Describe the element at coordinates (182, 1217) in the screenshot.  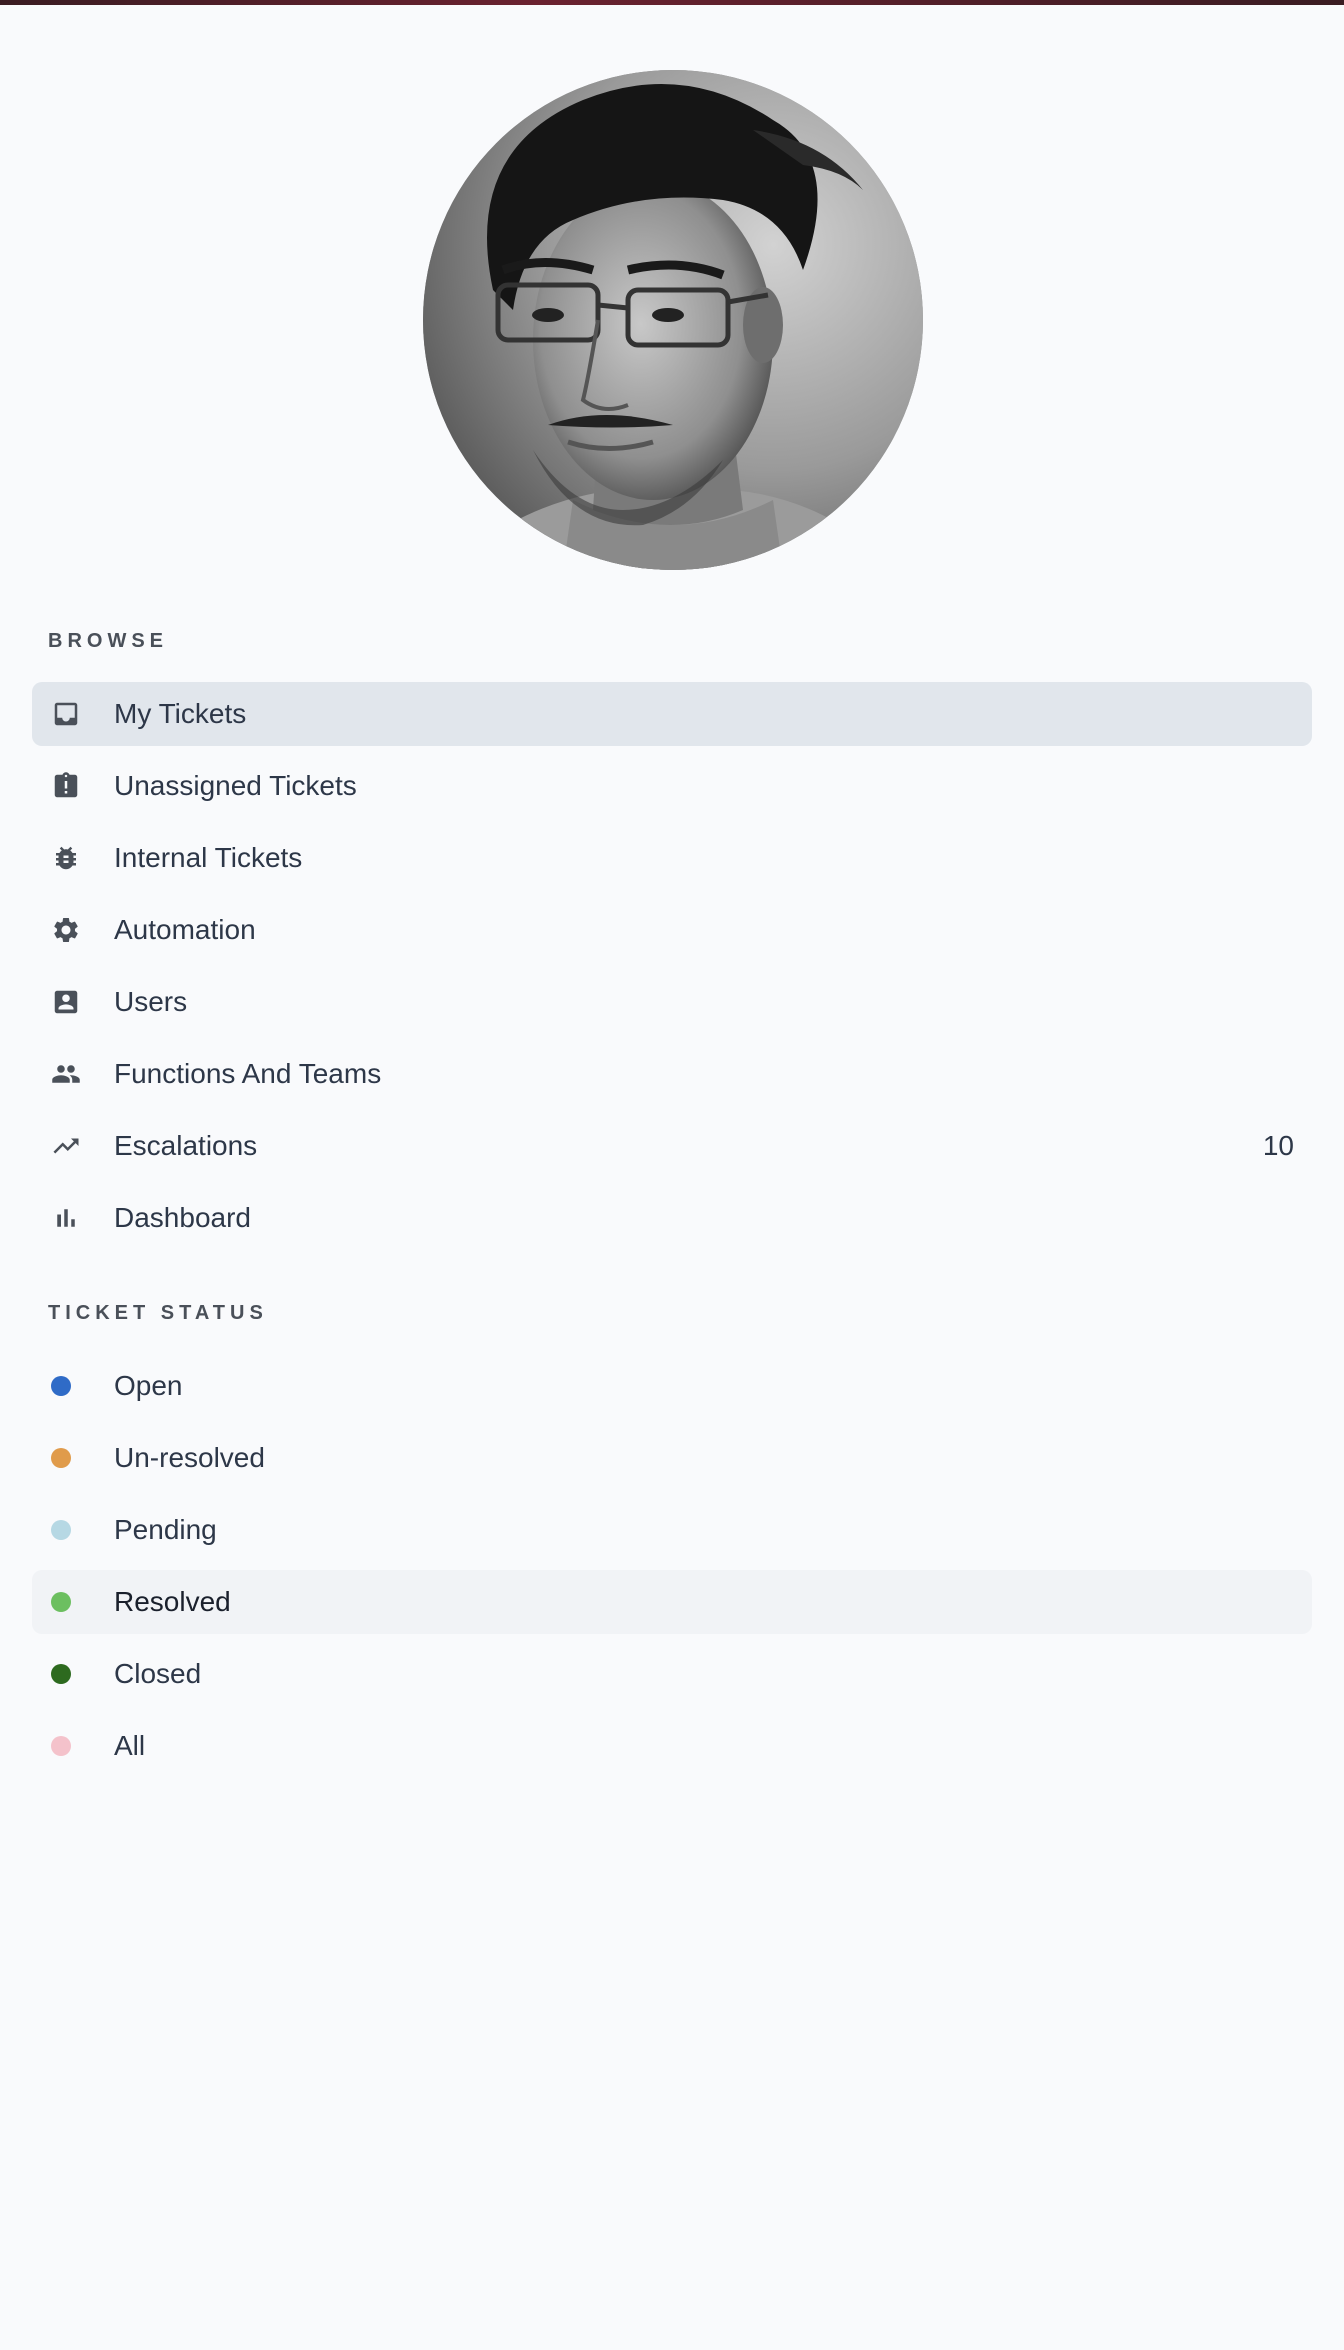
I see `nav-label: Dashboard` at that location.